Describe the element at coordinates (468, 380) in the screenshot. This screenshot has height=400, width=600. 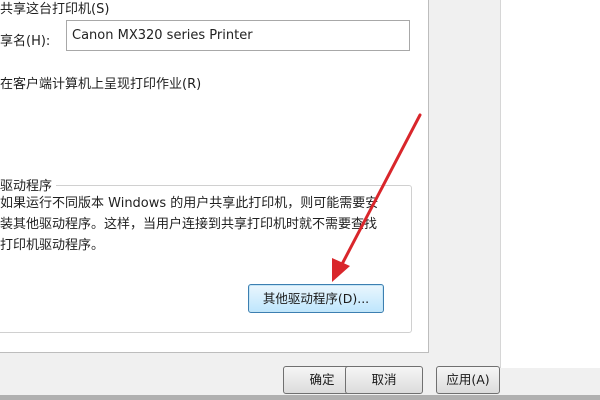
I see `apply-button: 应用(A)` at that location.